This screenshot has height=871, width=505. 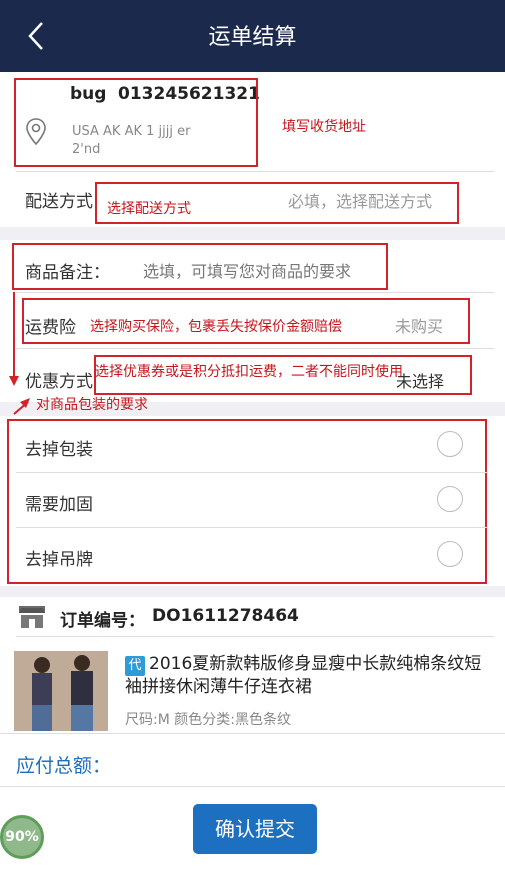 I want to click on store-icon, so click(x=32, y=617).